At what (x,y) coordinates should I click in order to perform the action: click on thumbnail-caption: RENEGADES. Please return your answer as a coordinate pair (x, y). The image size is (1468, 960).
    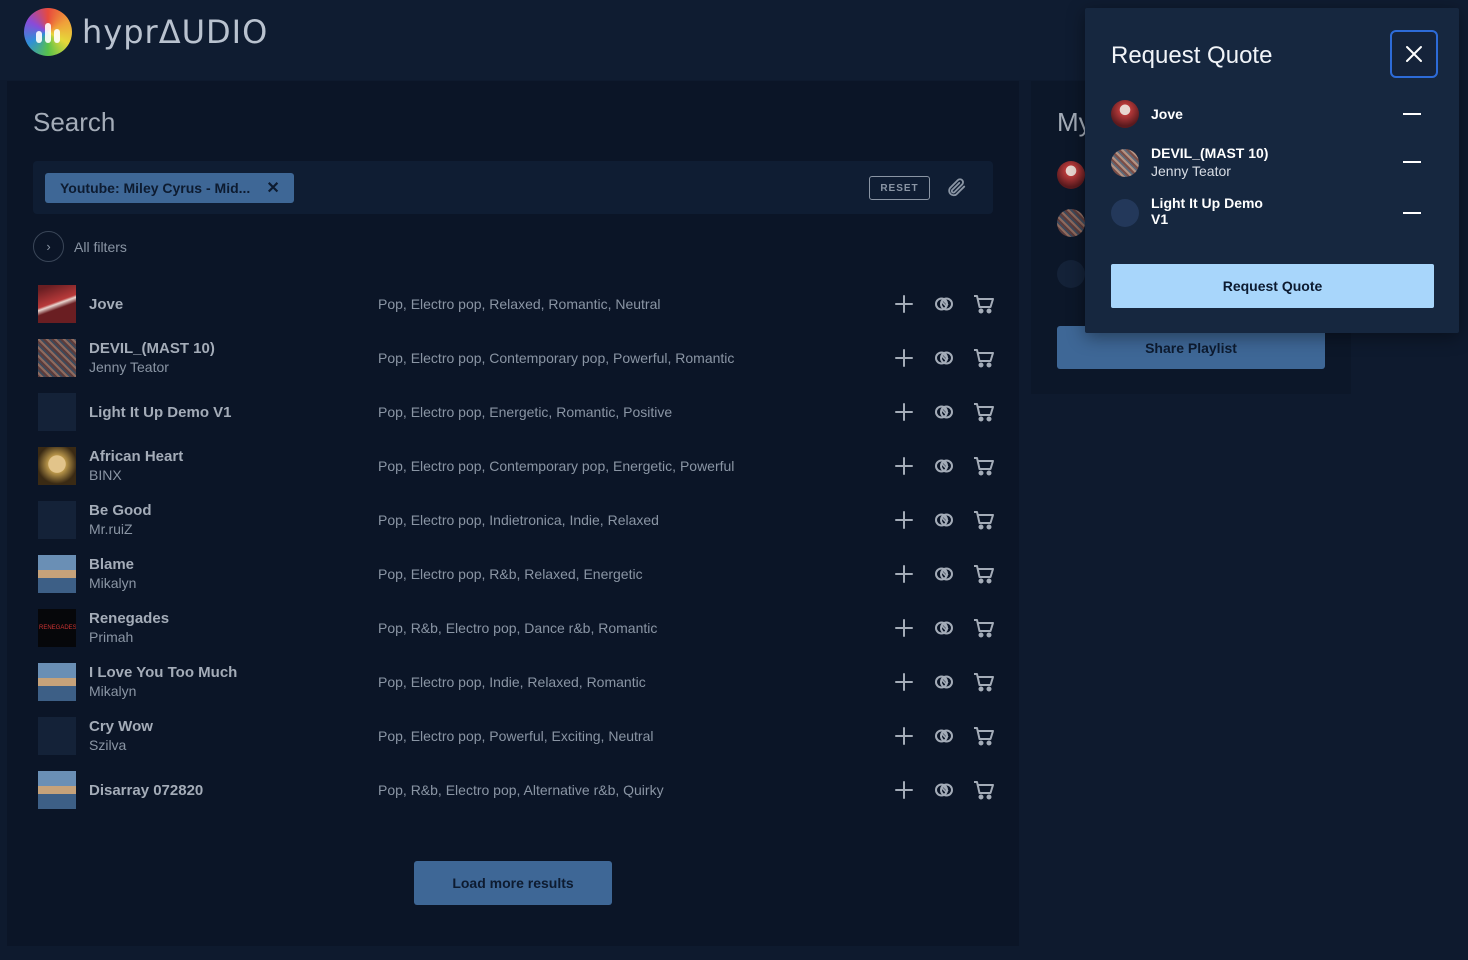
    Looking at the image, I should click on (57, 628).